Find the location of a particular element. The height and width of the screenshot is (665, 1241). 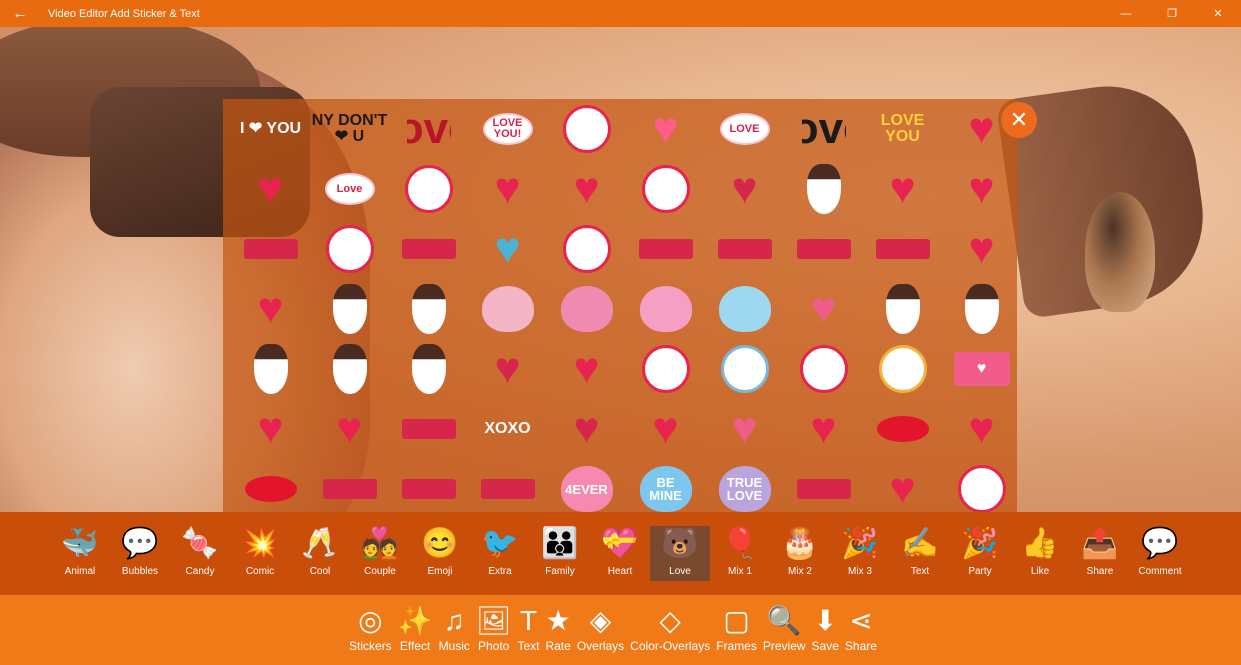

close-sticker-panel-button: ✕ is located at coordinates (1019, 120).